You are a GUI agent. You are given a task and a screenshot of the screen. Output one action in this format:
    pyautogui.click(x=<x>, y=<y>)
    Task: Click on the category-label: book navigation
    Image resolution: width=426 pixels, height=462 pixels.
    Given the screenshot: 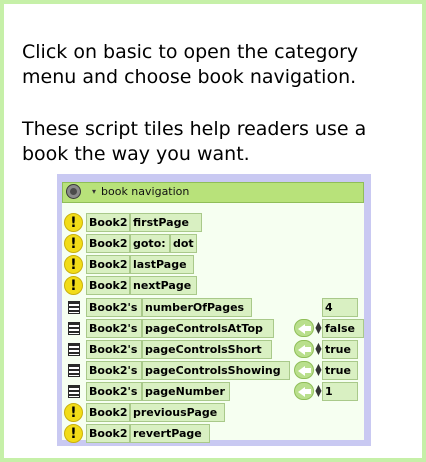 What is the action you would take?
    pyautogui.click(x=145, y=191)
    